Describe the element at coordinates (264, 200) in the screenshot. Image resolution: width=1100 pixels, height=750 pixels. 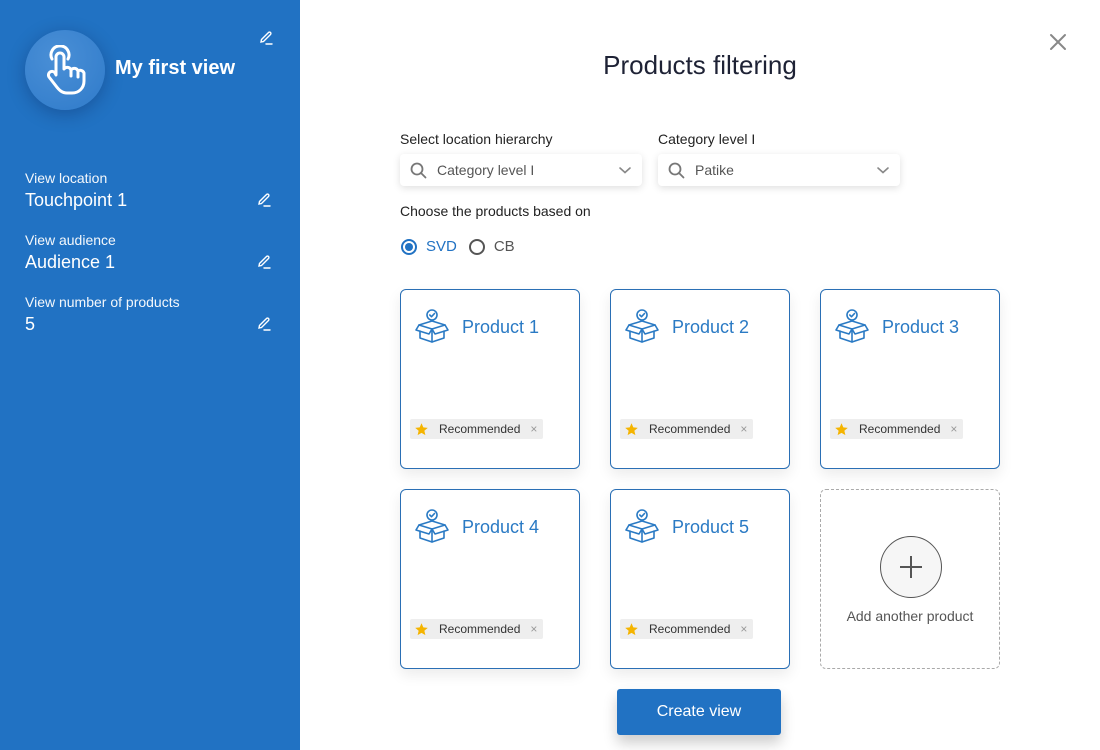
I see `edit-location-icon` at that location.